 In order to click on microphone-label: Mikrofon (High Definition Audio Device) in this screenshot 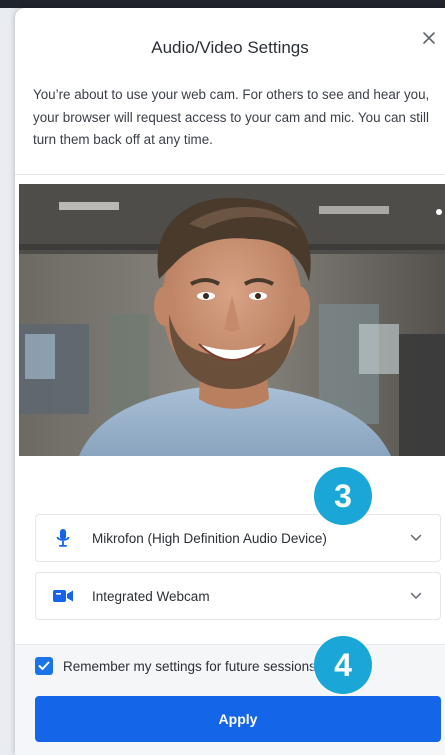, I will do `click(209, 538)`.